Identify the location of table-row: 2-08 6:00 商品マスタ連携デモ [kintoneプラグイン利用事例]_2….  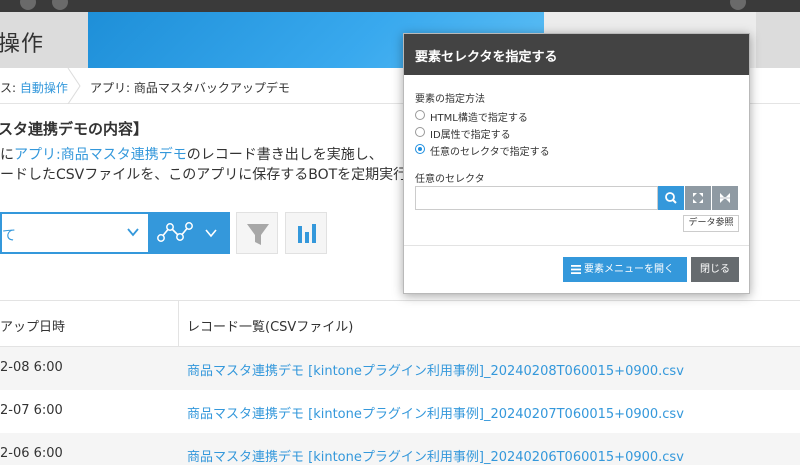
(400, 368).